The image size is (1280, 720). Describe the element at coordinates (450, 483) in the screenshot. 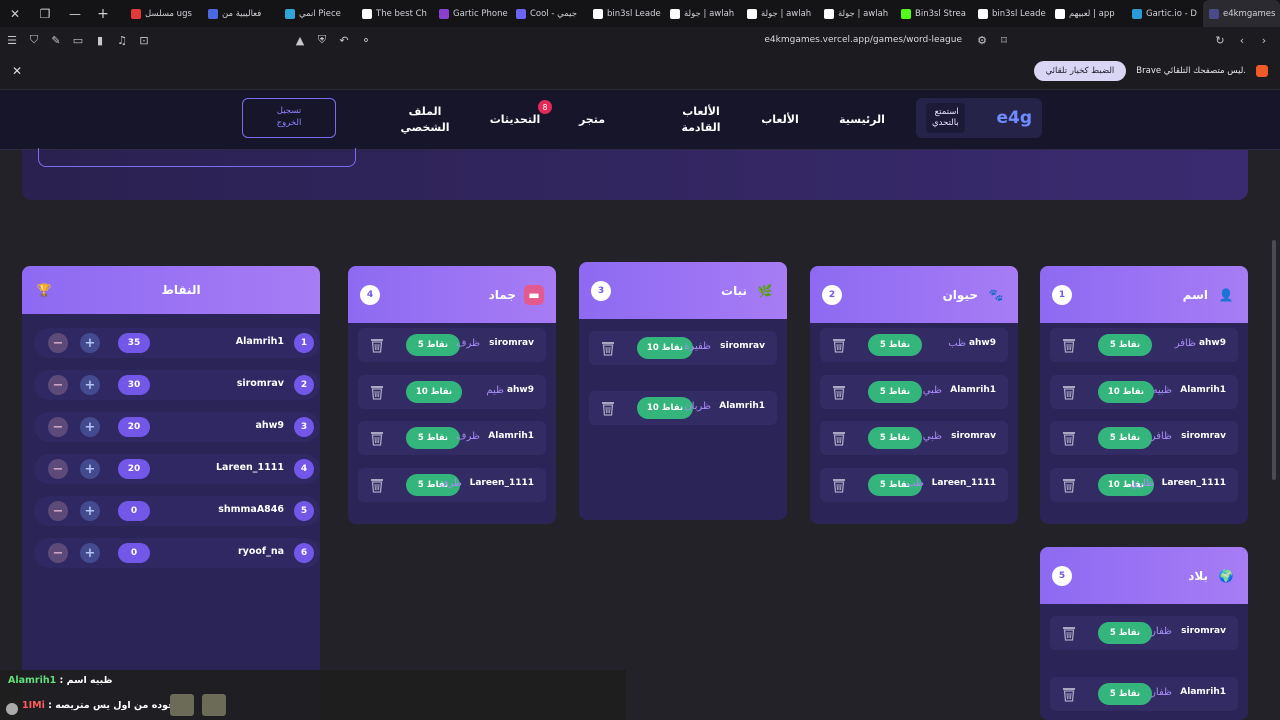

I see `answer-word: ظرف` at that location.